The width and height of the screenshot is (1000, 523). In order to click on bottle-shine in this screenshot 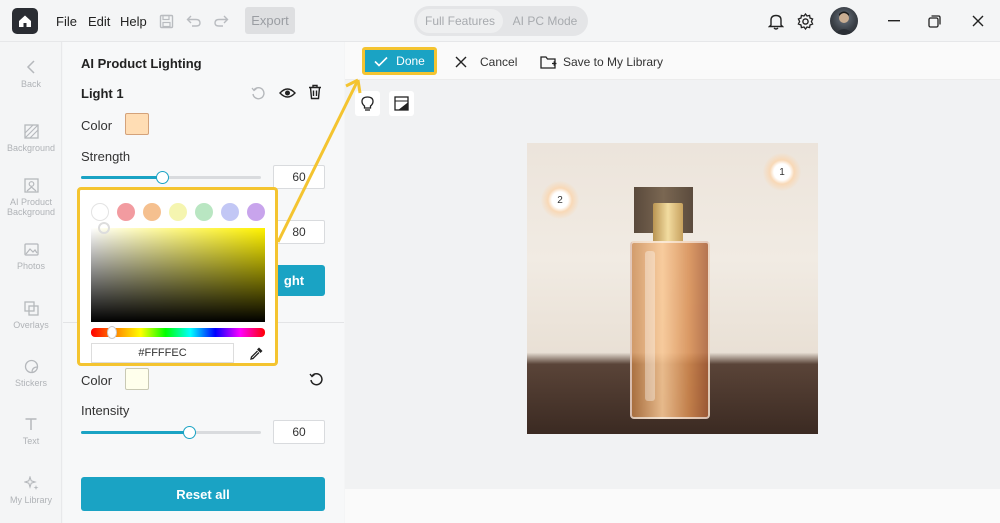, I will do `click(650, 326)`.